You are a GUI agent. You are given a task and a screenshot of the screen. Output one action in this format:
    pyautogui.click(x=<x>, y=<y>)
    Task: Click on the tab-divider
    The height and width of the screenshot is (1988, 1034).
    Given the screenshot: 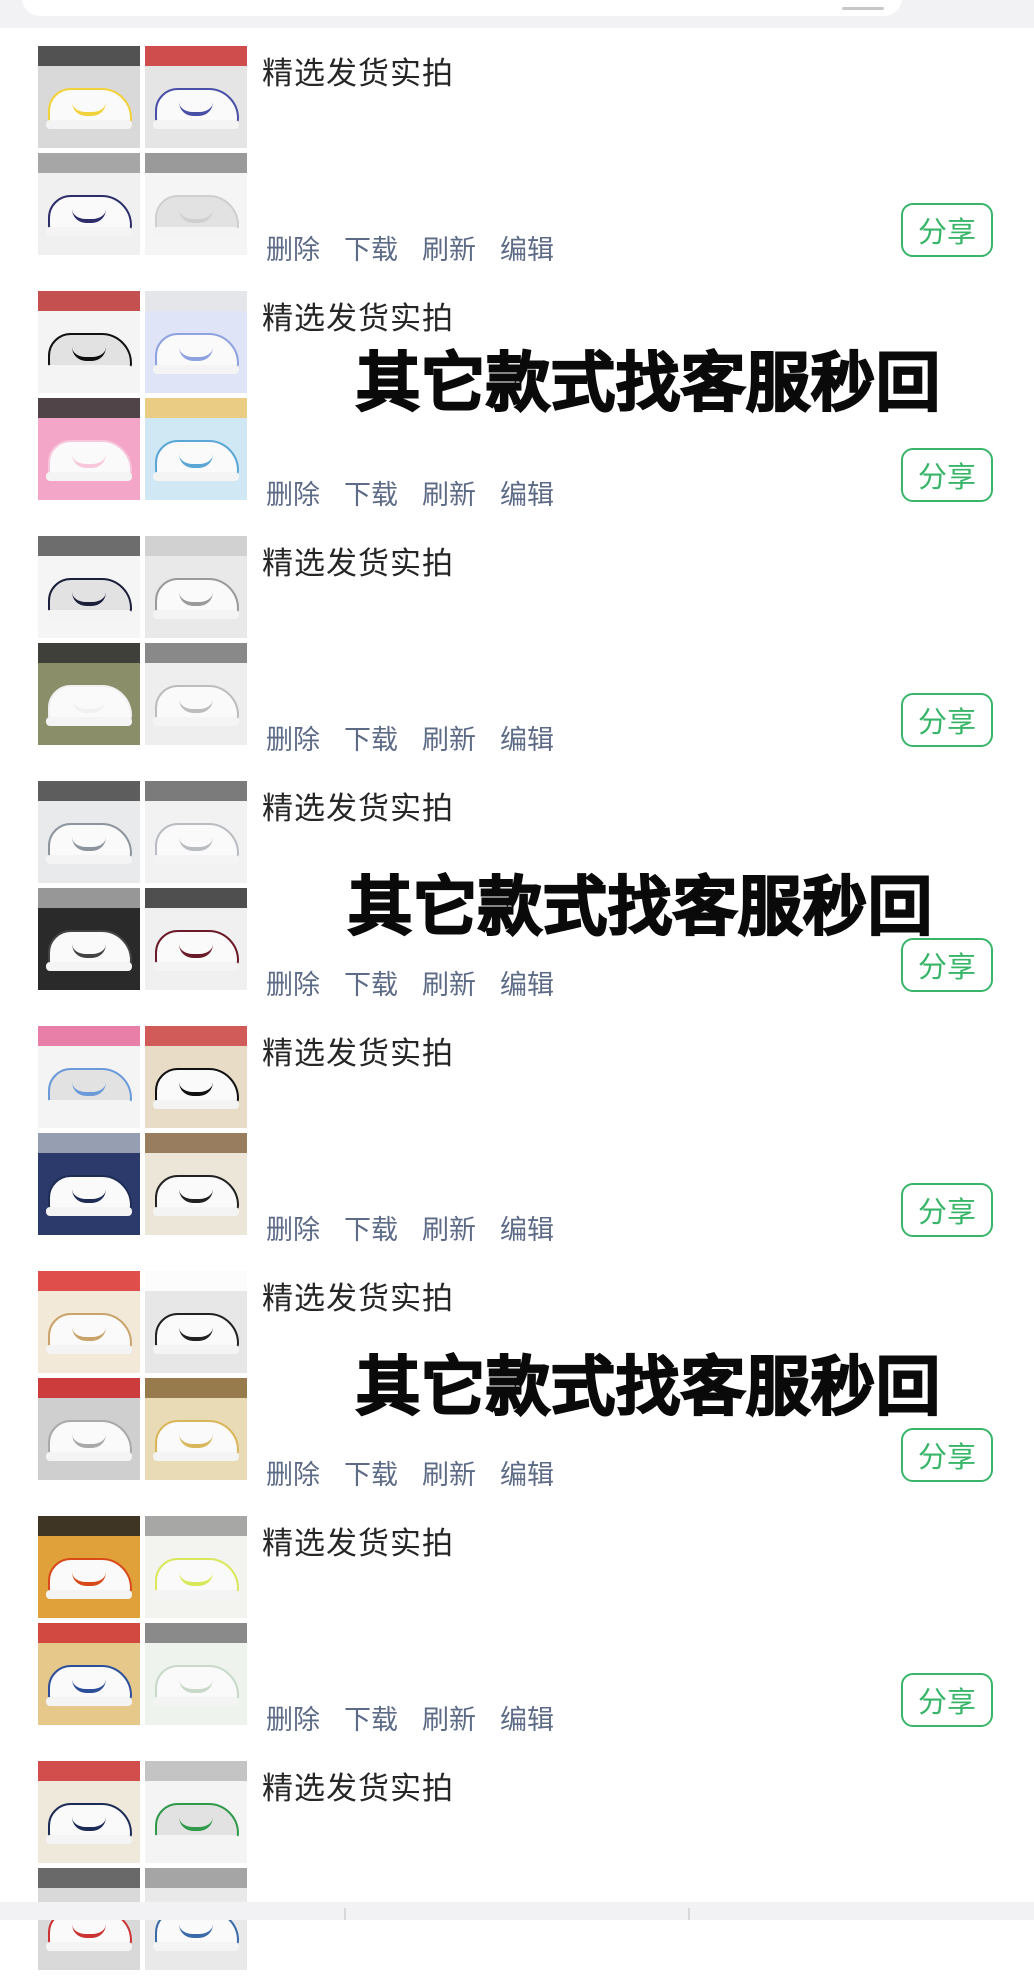 What is the action you would take?
    pyautogui.click(x=345, y=1914)
    